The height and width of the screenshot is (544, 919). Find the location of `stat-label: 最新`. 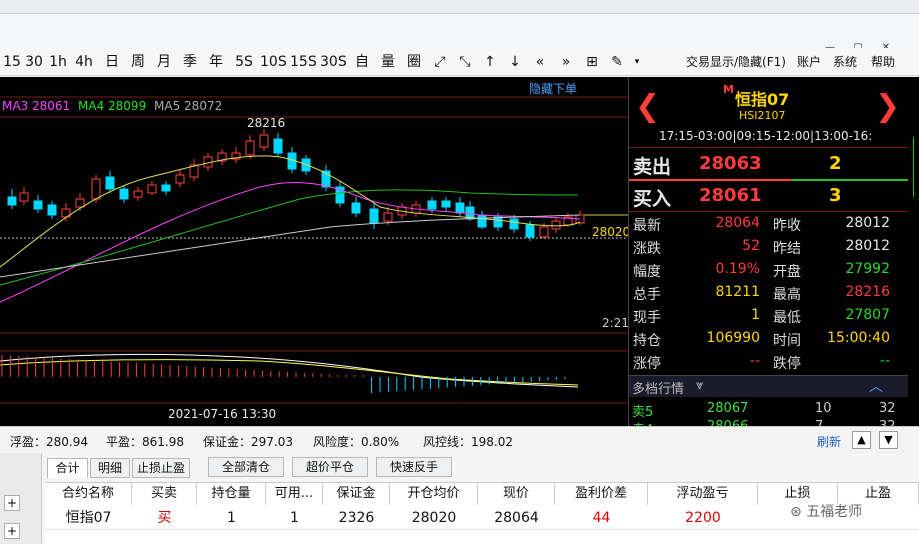

stat-label: 最新 is located at coordinates (647, 226).